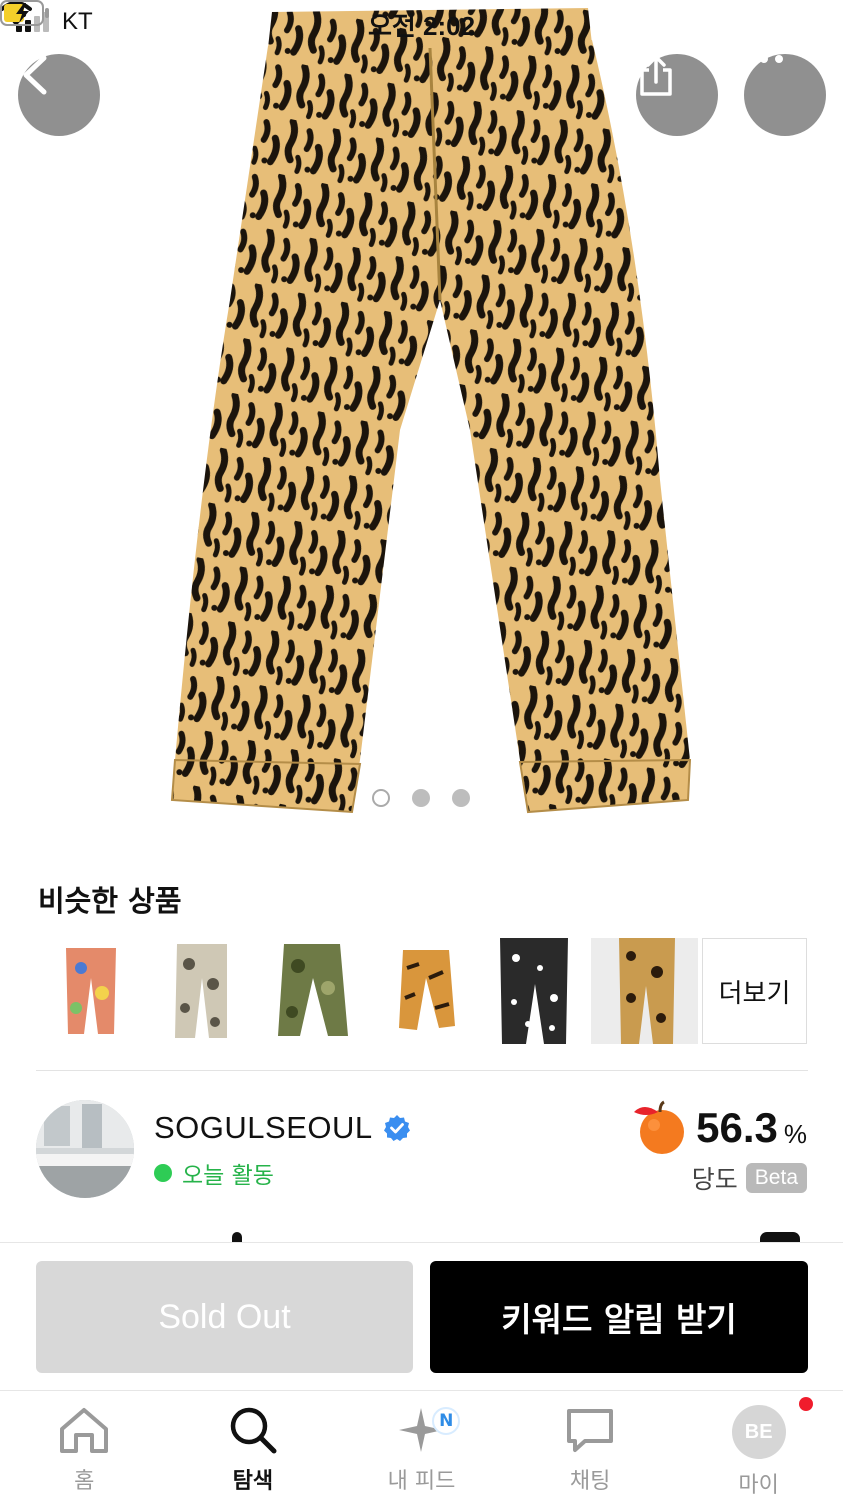  I want to click on tab-my-feed: N 내 피드, so click(421, 1445).